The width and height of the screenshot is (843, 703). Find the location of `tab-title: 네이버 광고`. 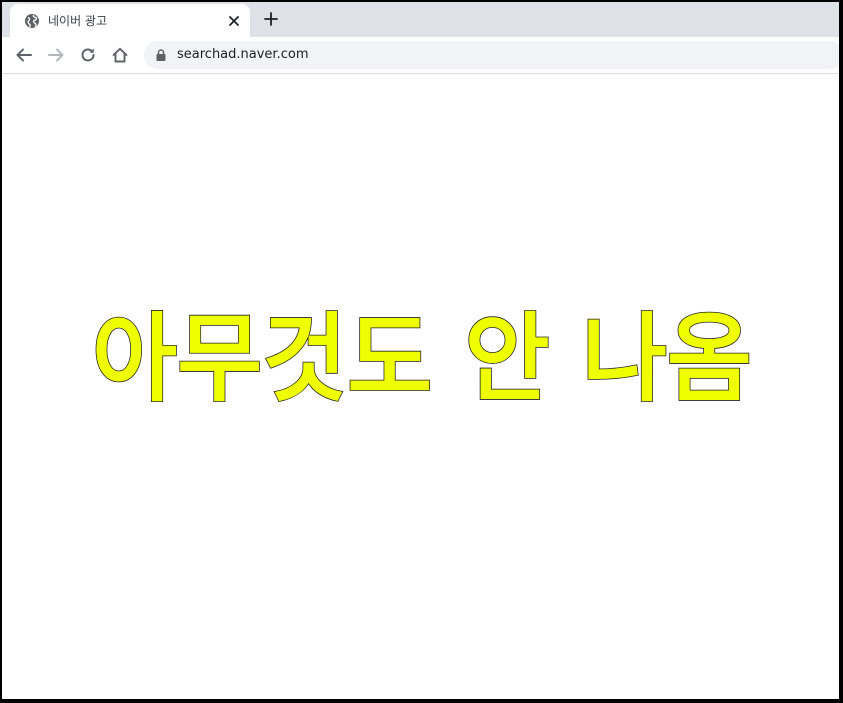

tab-title: 네이버 광고 is located at coordinates (78, 21).